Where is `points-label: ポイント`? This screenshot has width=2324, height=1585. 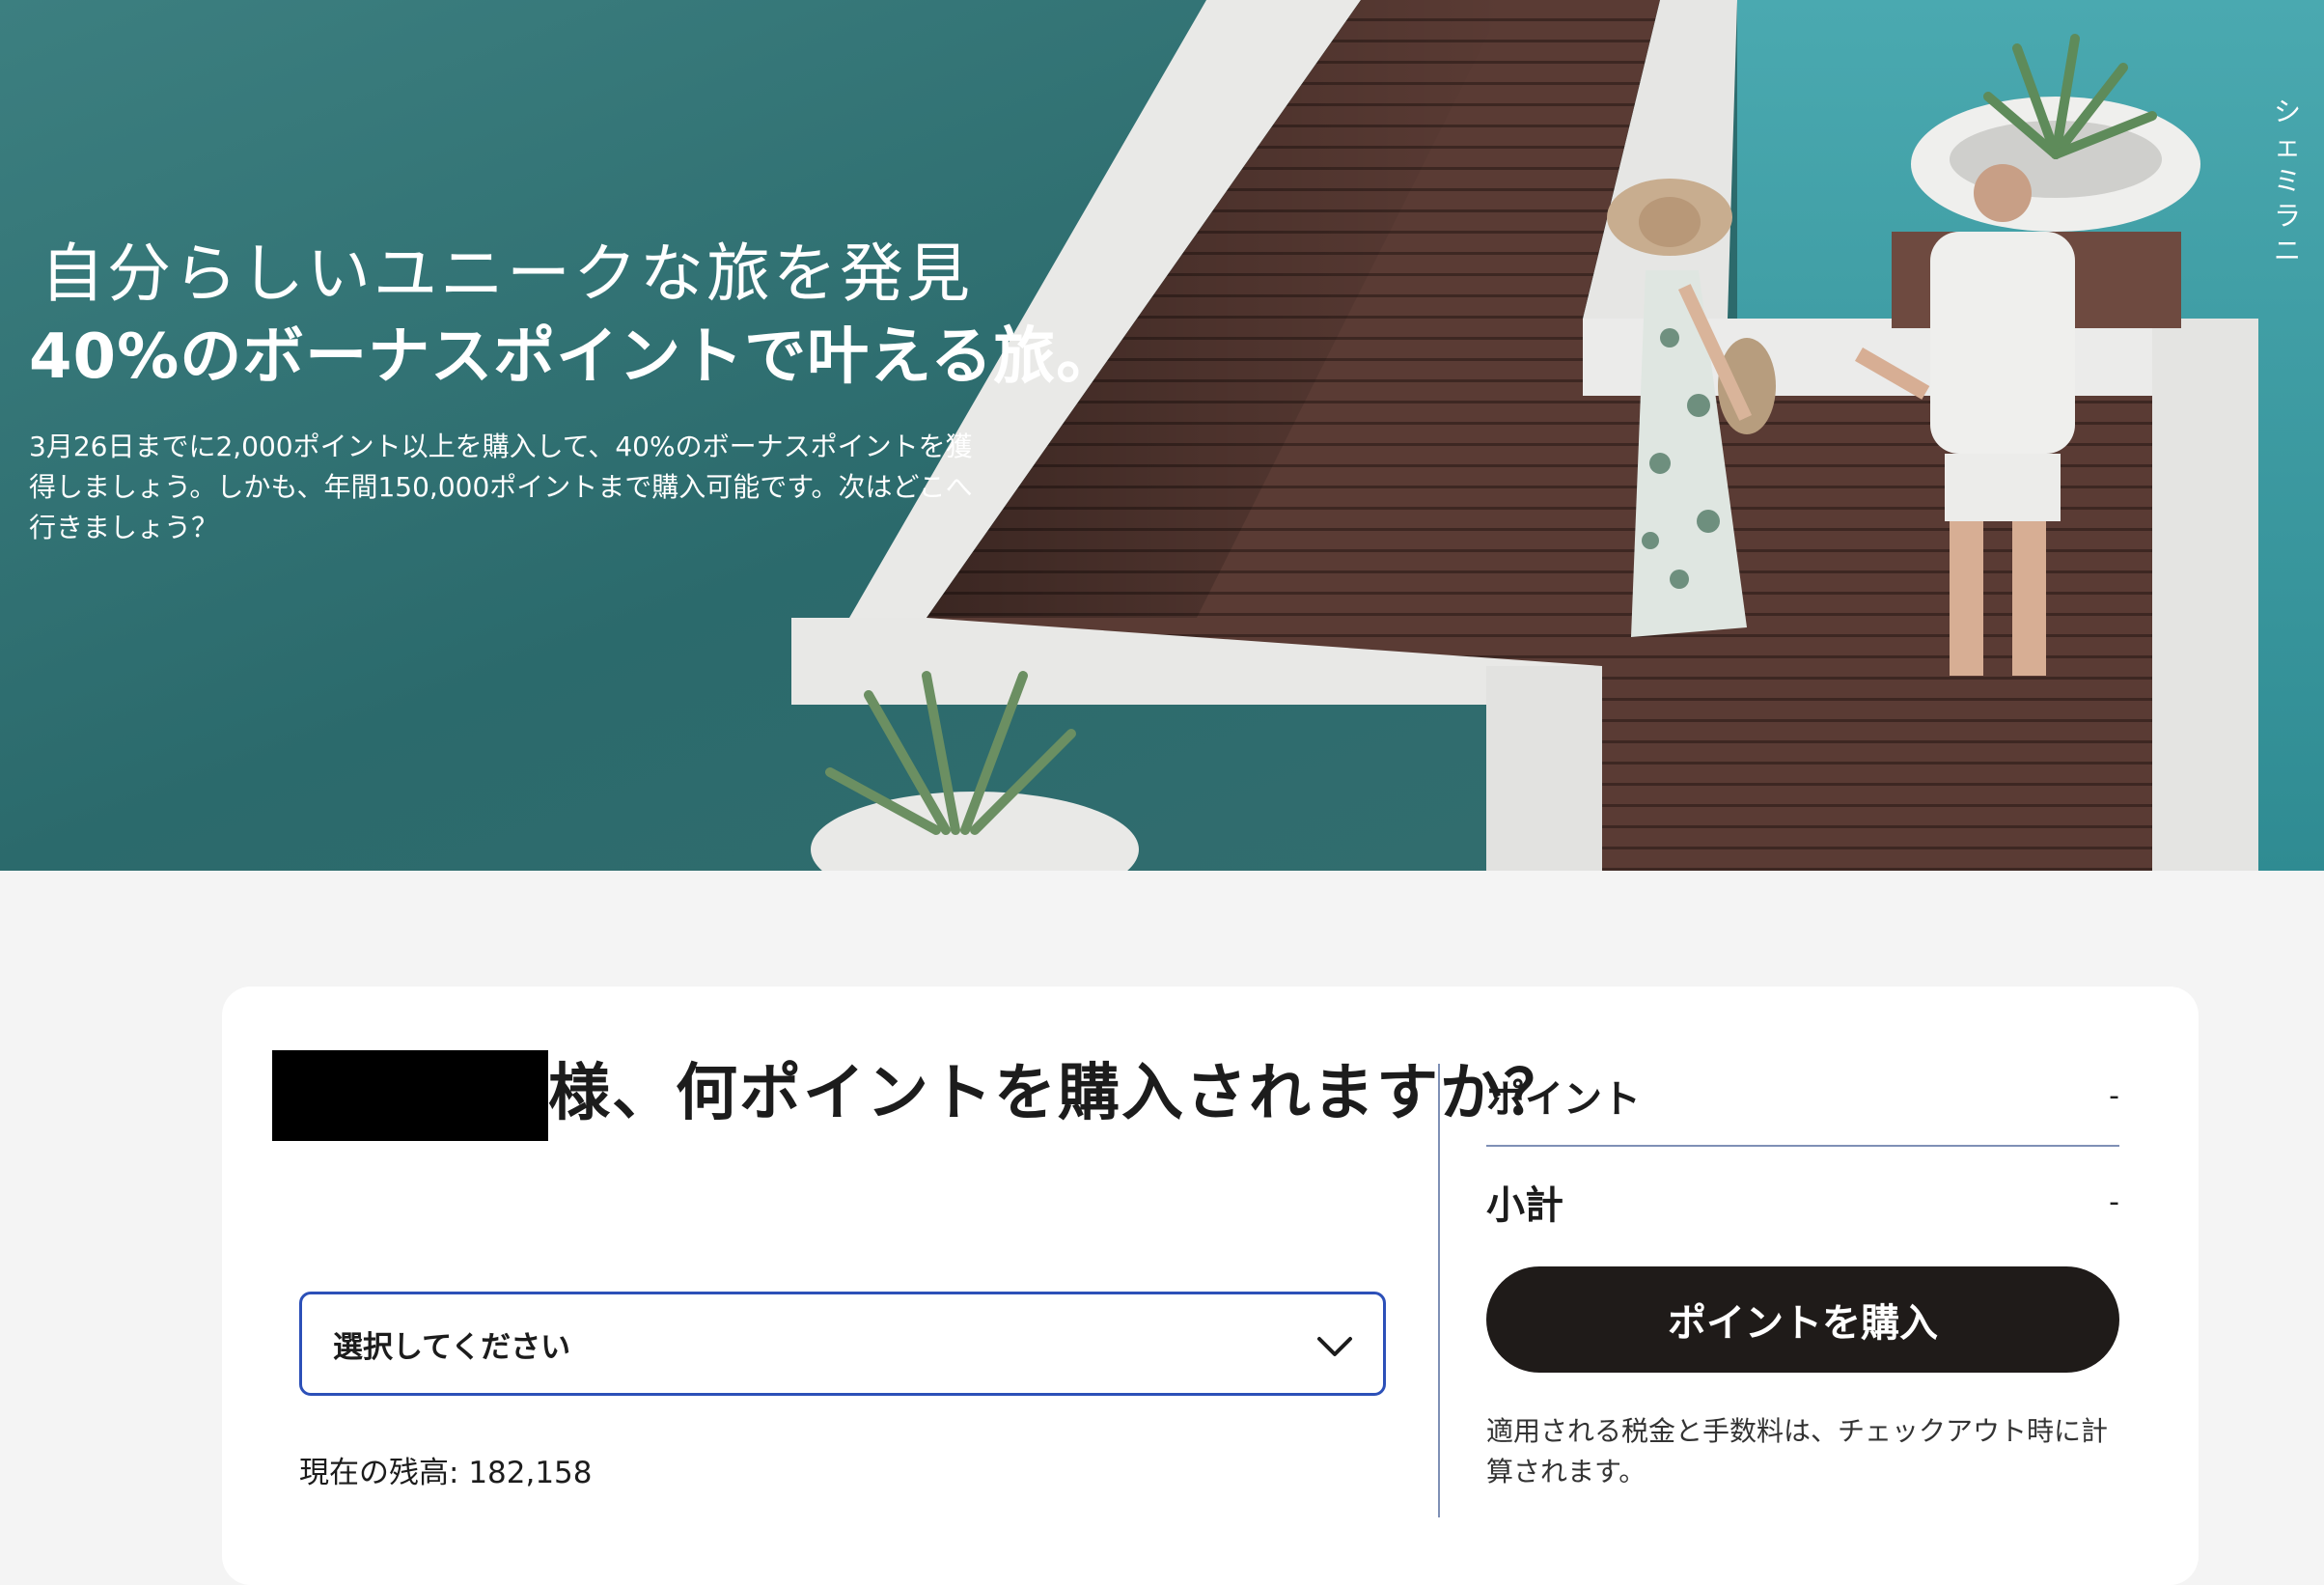
points-label: ポイント is located at coordinates (1563, 1099).